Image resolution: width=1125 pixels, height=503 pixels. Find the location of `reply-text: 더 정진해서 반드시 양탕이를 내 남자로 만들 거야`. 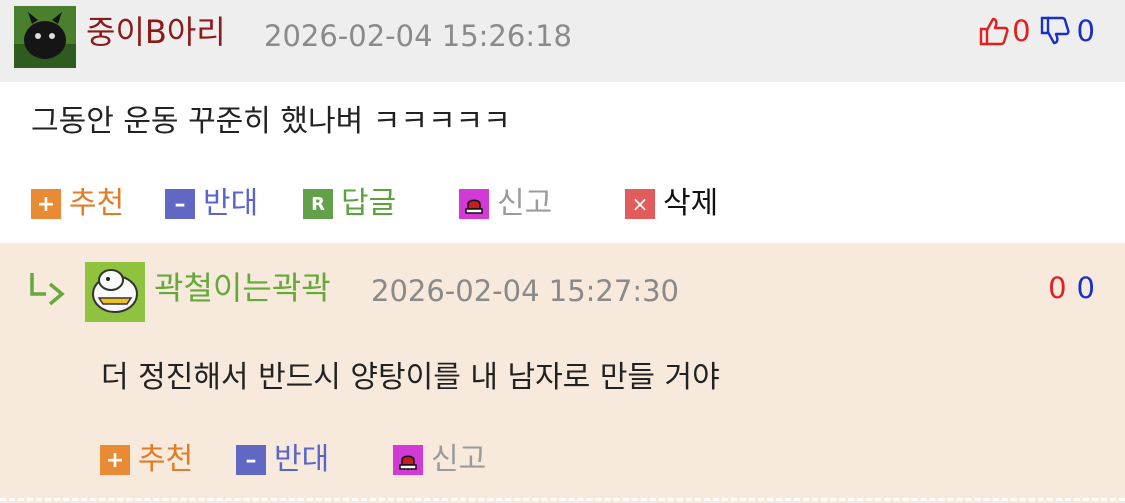

reply-text: 더 정진해서 반드시 양탕이를 내 남자로 만들 거야 is located at coordinates (410, 377).